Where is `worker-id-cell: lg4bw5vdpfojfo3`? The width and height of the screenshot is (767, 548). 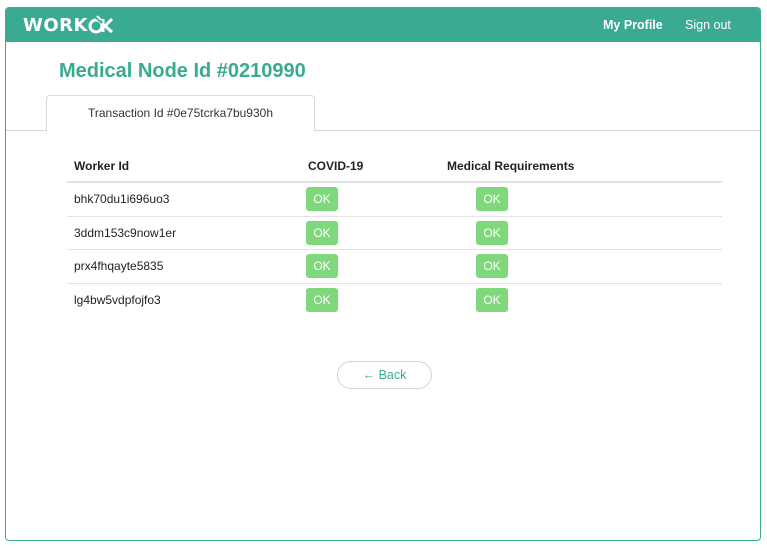
worker-id-cell: lg4bw5vdpfojfo3 is located at coordinates (117, 299).